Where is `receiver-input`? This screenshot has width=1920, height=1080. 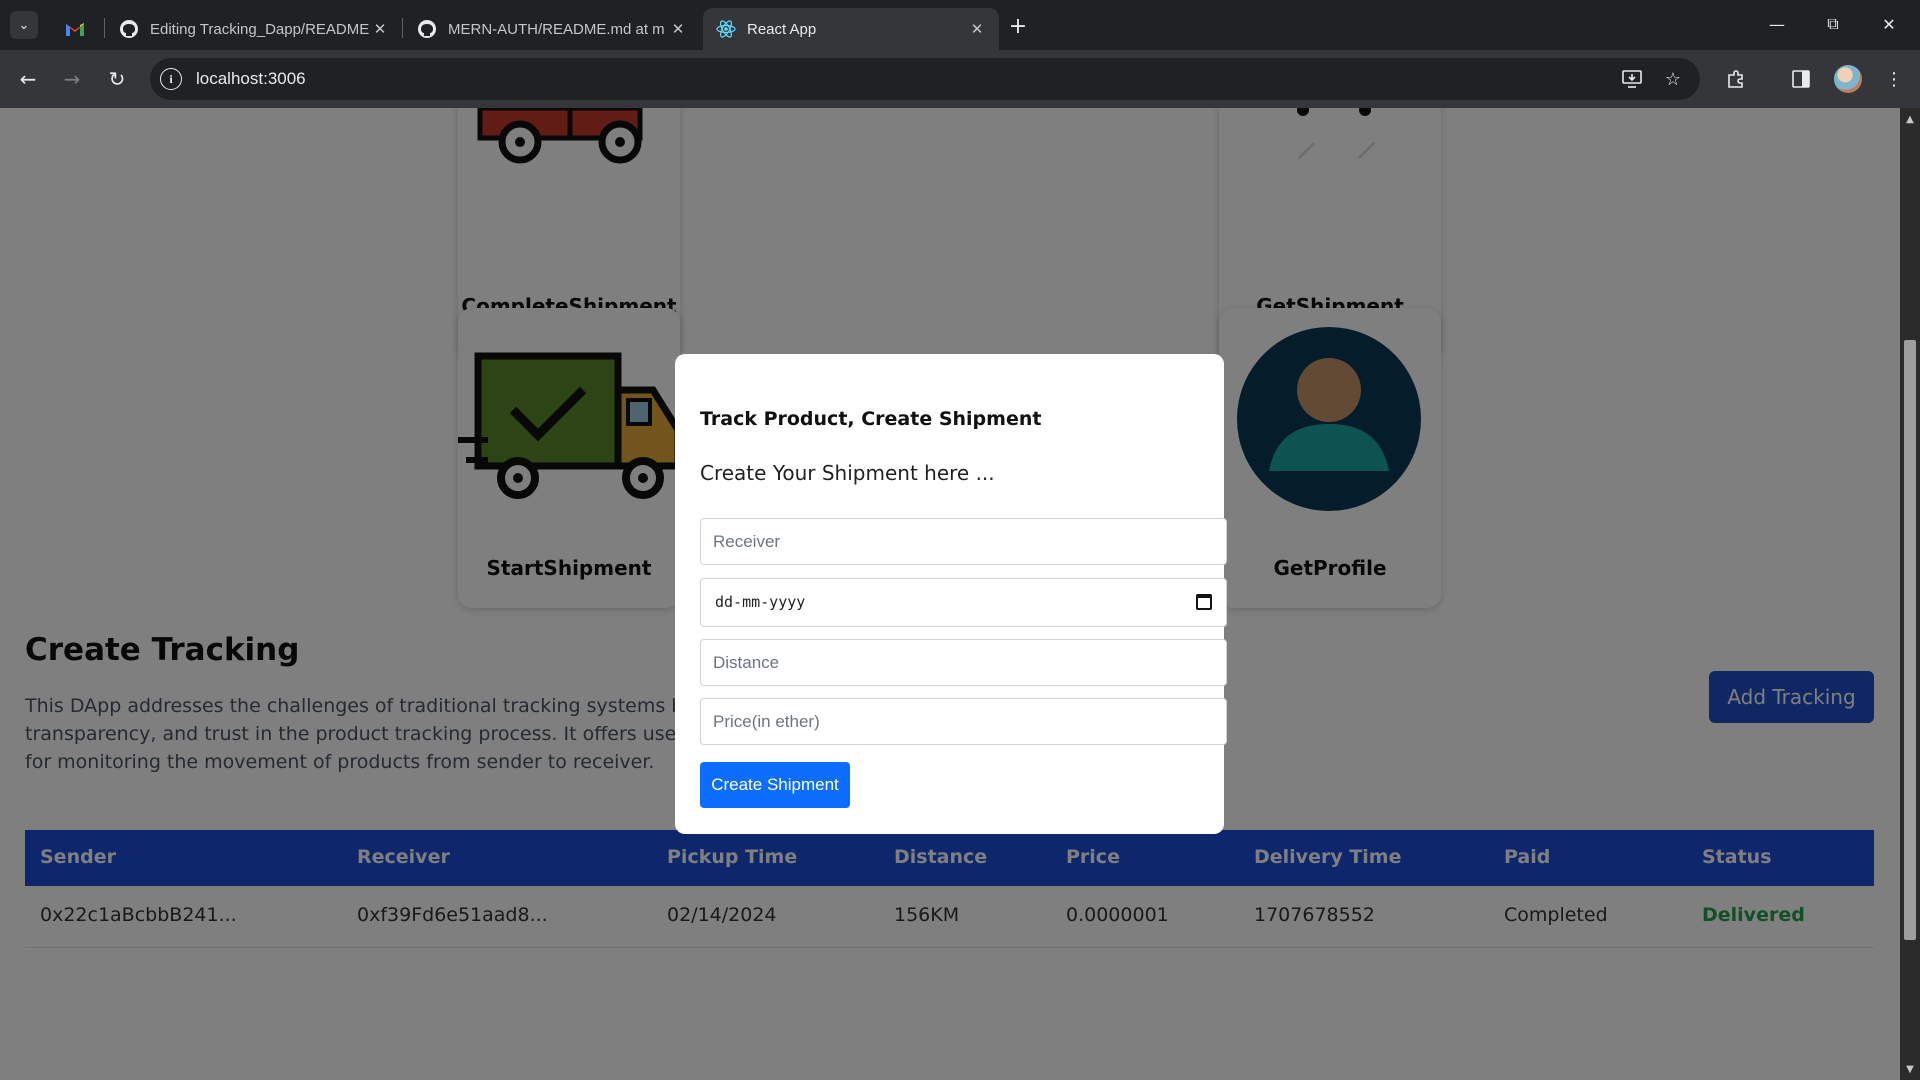 receiver-input is located at coordinates (963, 541).